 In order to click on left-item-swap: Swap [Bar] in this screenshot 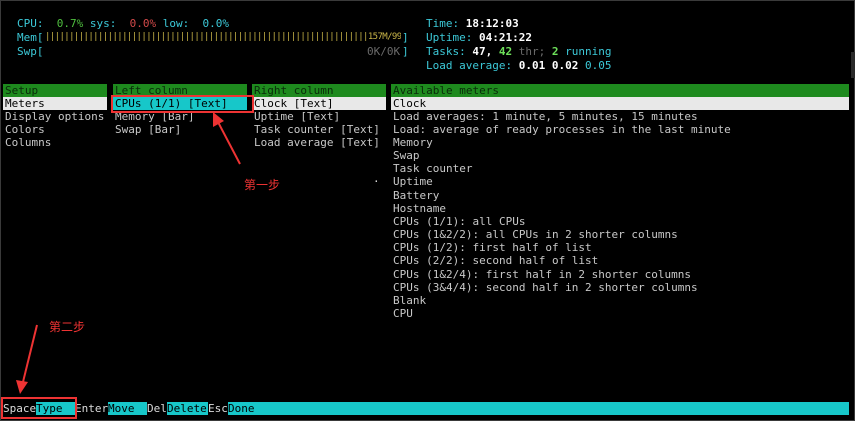, I will do `click(147, 129)`.